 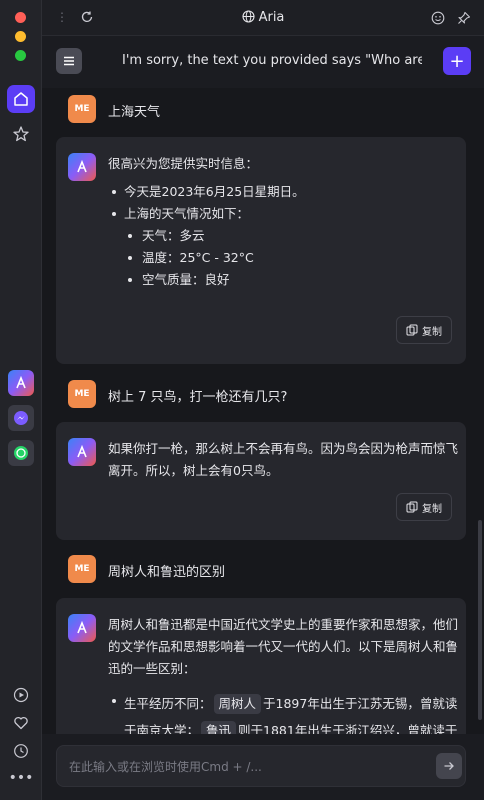 I want to click on messenger-icon, so click(x=21, y=418).